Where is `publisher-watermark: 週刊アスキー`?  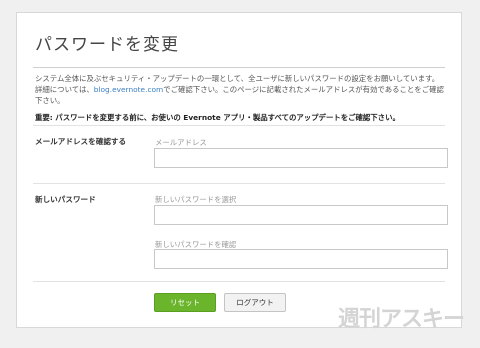 publisher-watermark: 週刊アスキー is located at coordinates (401, 319).